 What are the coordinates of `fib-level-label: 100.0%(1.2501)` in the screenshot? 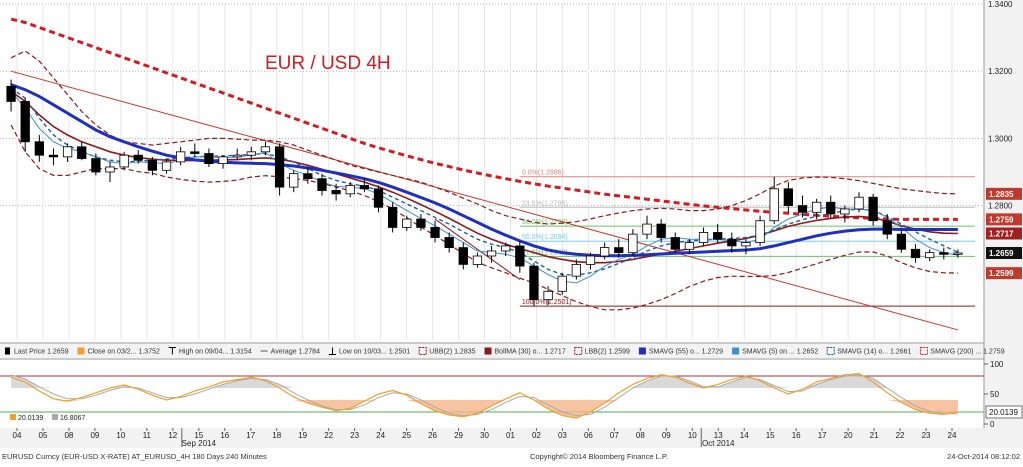 It's located at (547, 302).